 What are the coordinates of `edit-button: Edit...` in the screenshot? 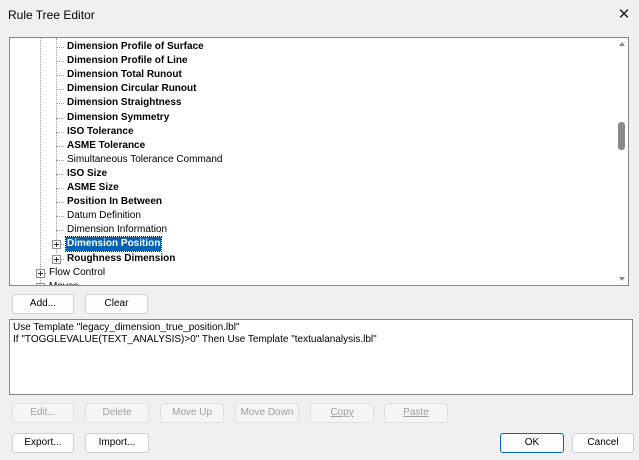 It's located at (43, 413).